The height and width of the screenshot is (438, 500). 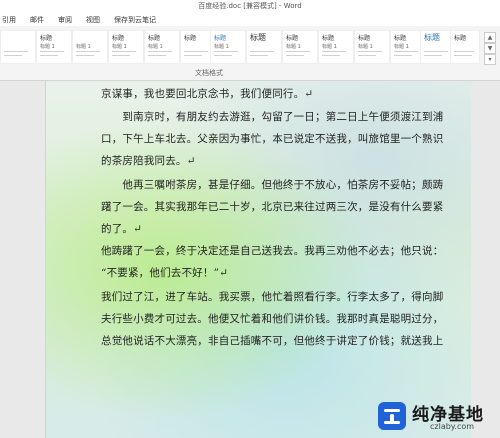 I want to click on text-line: 他踌躇了一会，终于决定还是自己送我去。我再三劝他不必去；他只说：, so click(x=272, y=251).